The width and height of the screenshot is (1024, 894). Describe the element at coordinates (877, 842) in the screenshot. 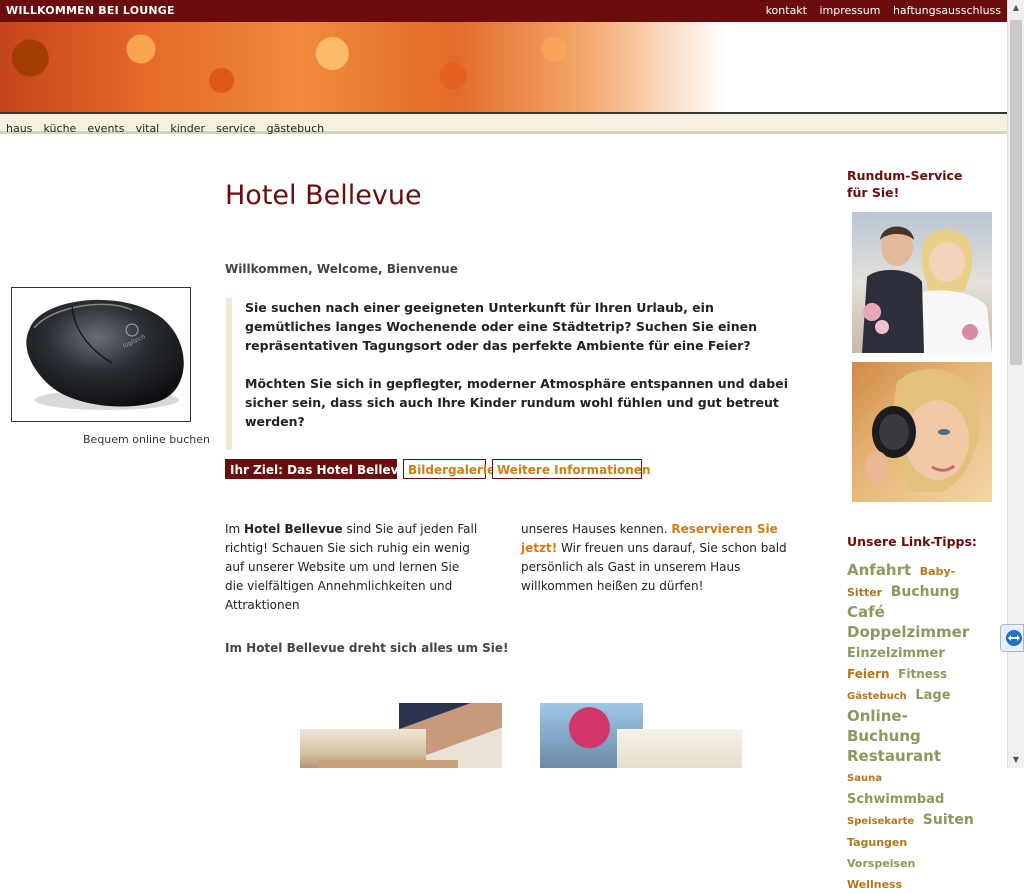

I see `tag-link: Tagungen` at that location.